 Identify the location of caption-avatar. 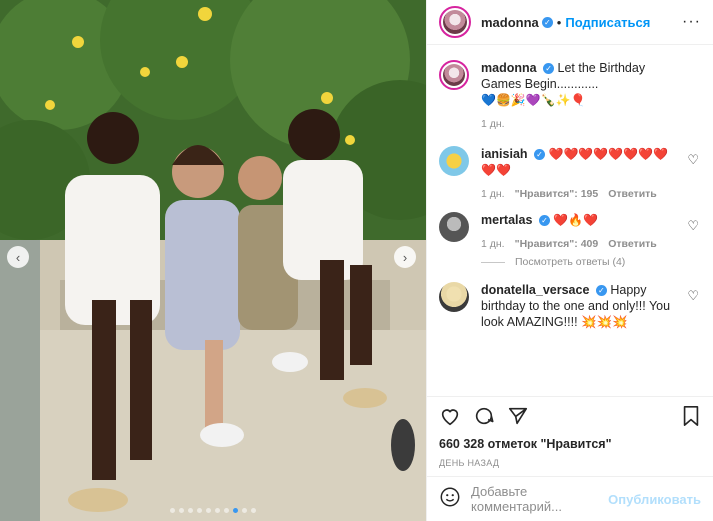
(454, 75).